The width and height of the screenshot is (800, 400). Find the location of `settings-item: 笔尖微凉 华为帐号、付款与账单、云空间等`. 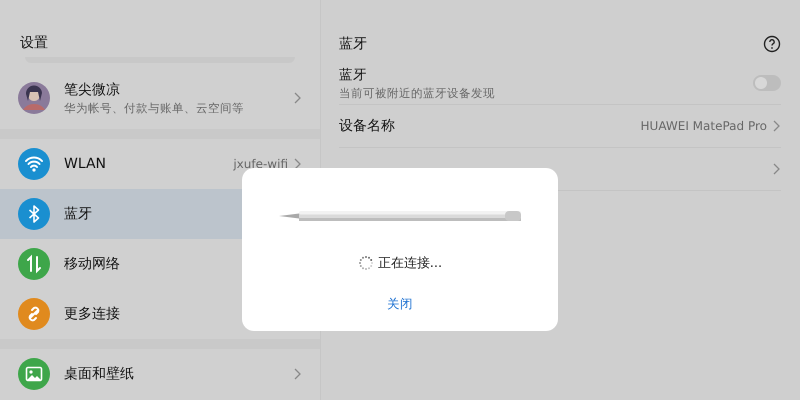

settings-item: 笔尖微凉 华为帐号、付款与账单、云空间等 is located at coordinates (160, 98).